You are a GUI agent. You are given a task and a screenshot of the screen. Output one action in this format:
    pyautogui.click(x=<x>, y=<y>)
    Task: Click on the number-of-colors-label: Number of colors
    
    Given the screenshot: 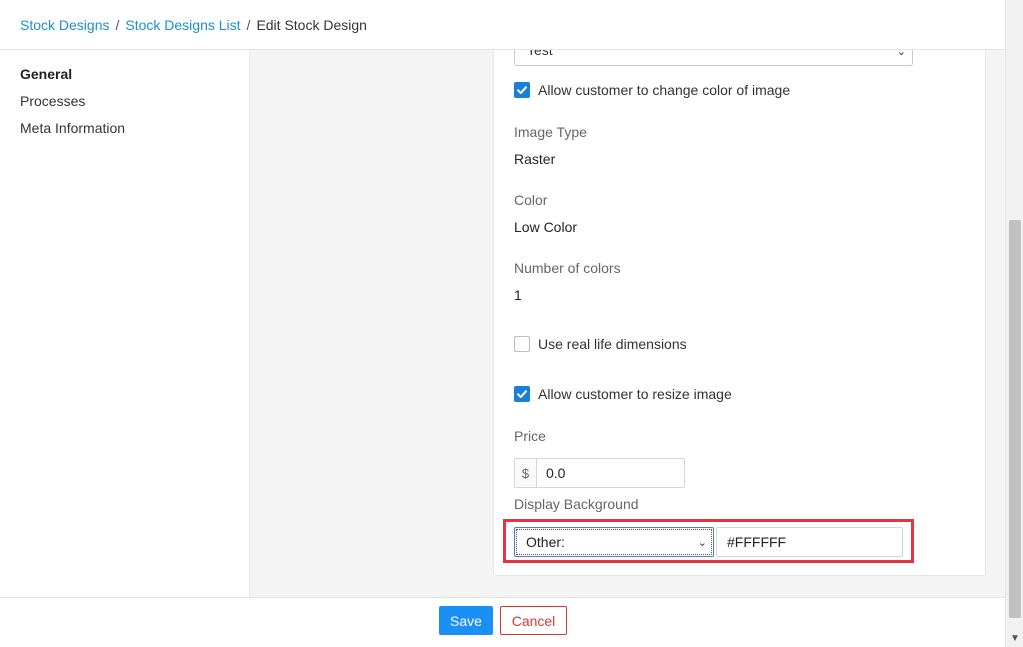 What is the action you would take?
    pyautogui.click(x=567, y=268)
    